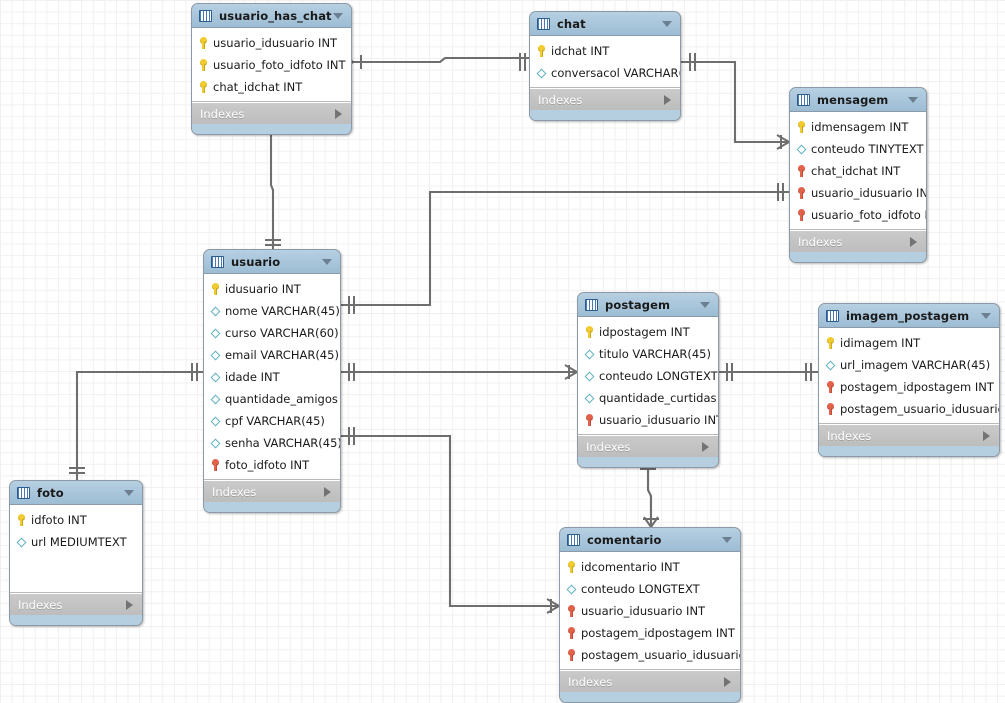 Image resolution: width=1005 pixels, height=703 pixels. Describe the element at coordinates (655, 354) in the screenshot. I see `column-label: titulo VARCHAR(45)` at that location.